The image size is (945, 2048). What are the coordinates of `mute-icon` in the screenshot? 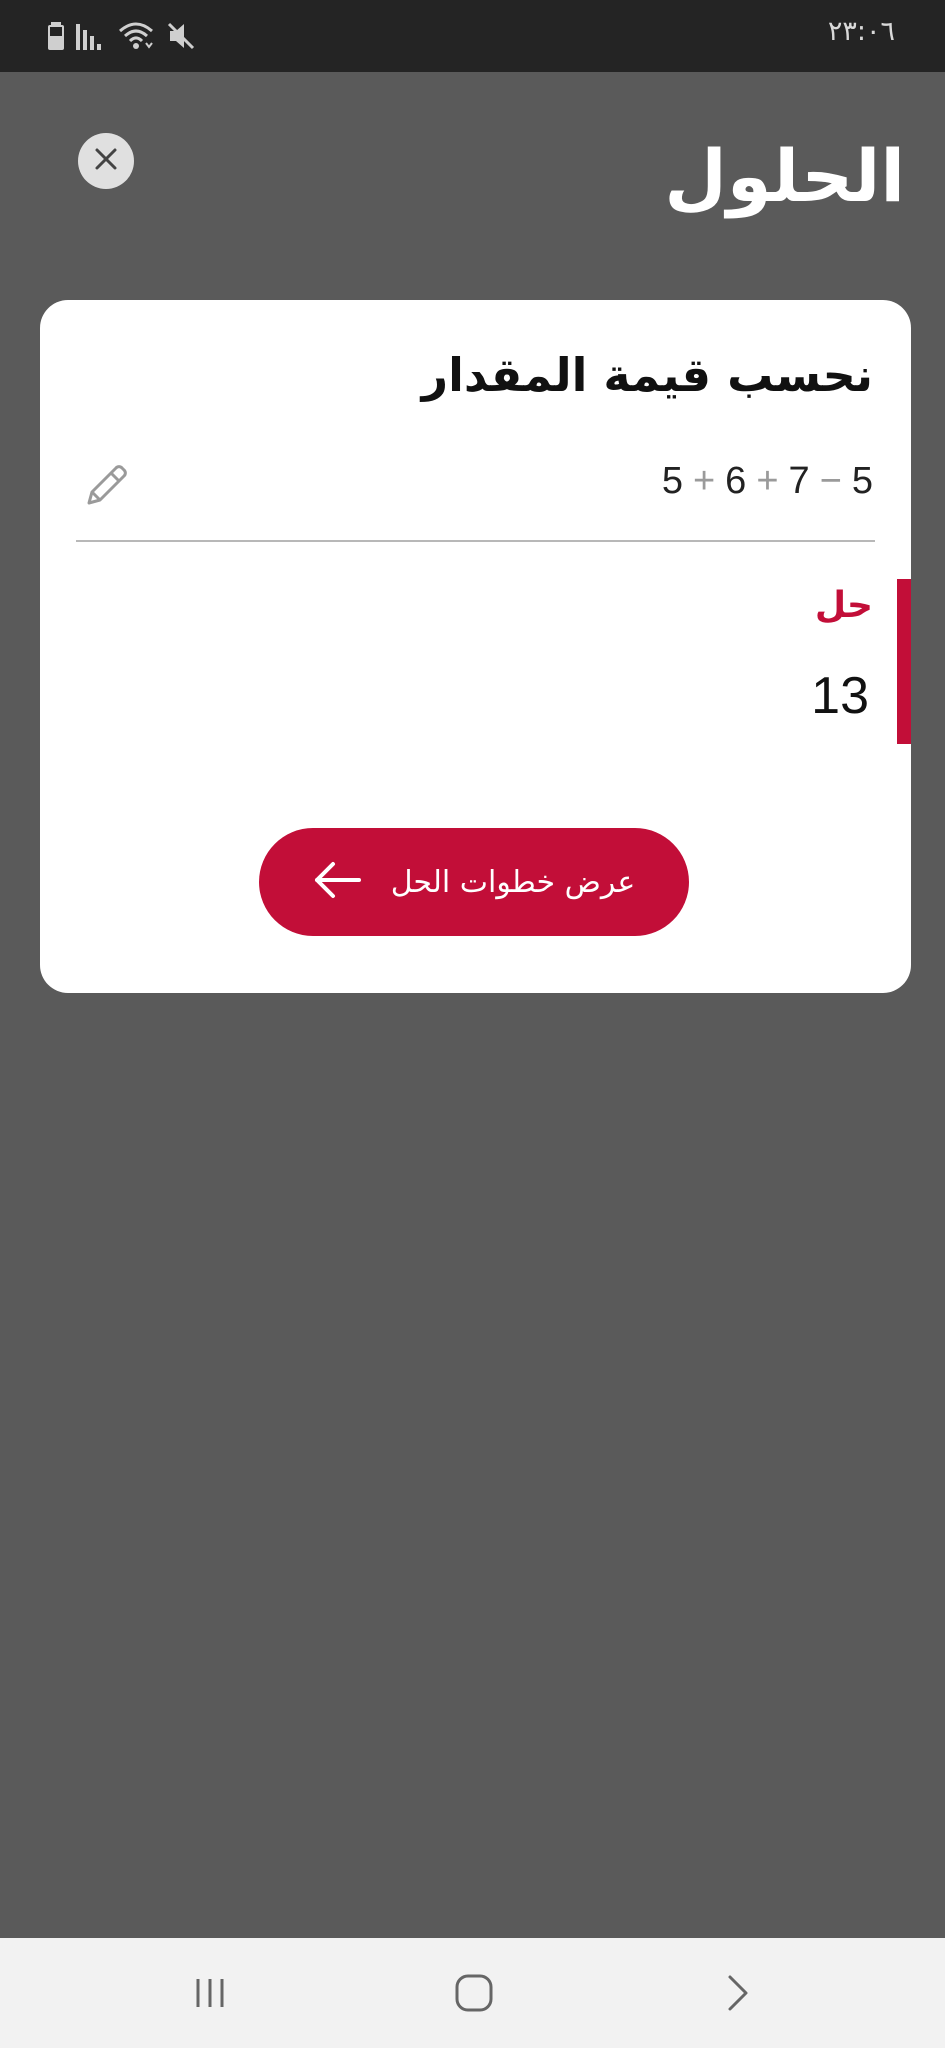 It's located at (181, 36).